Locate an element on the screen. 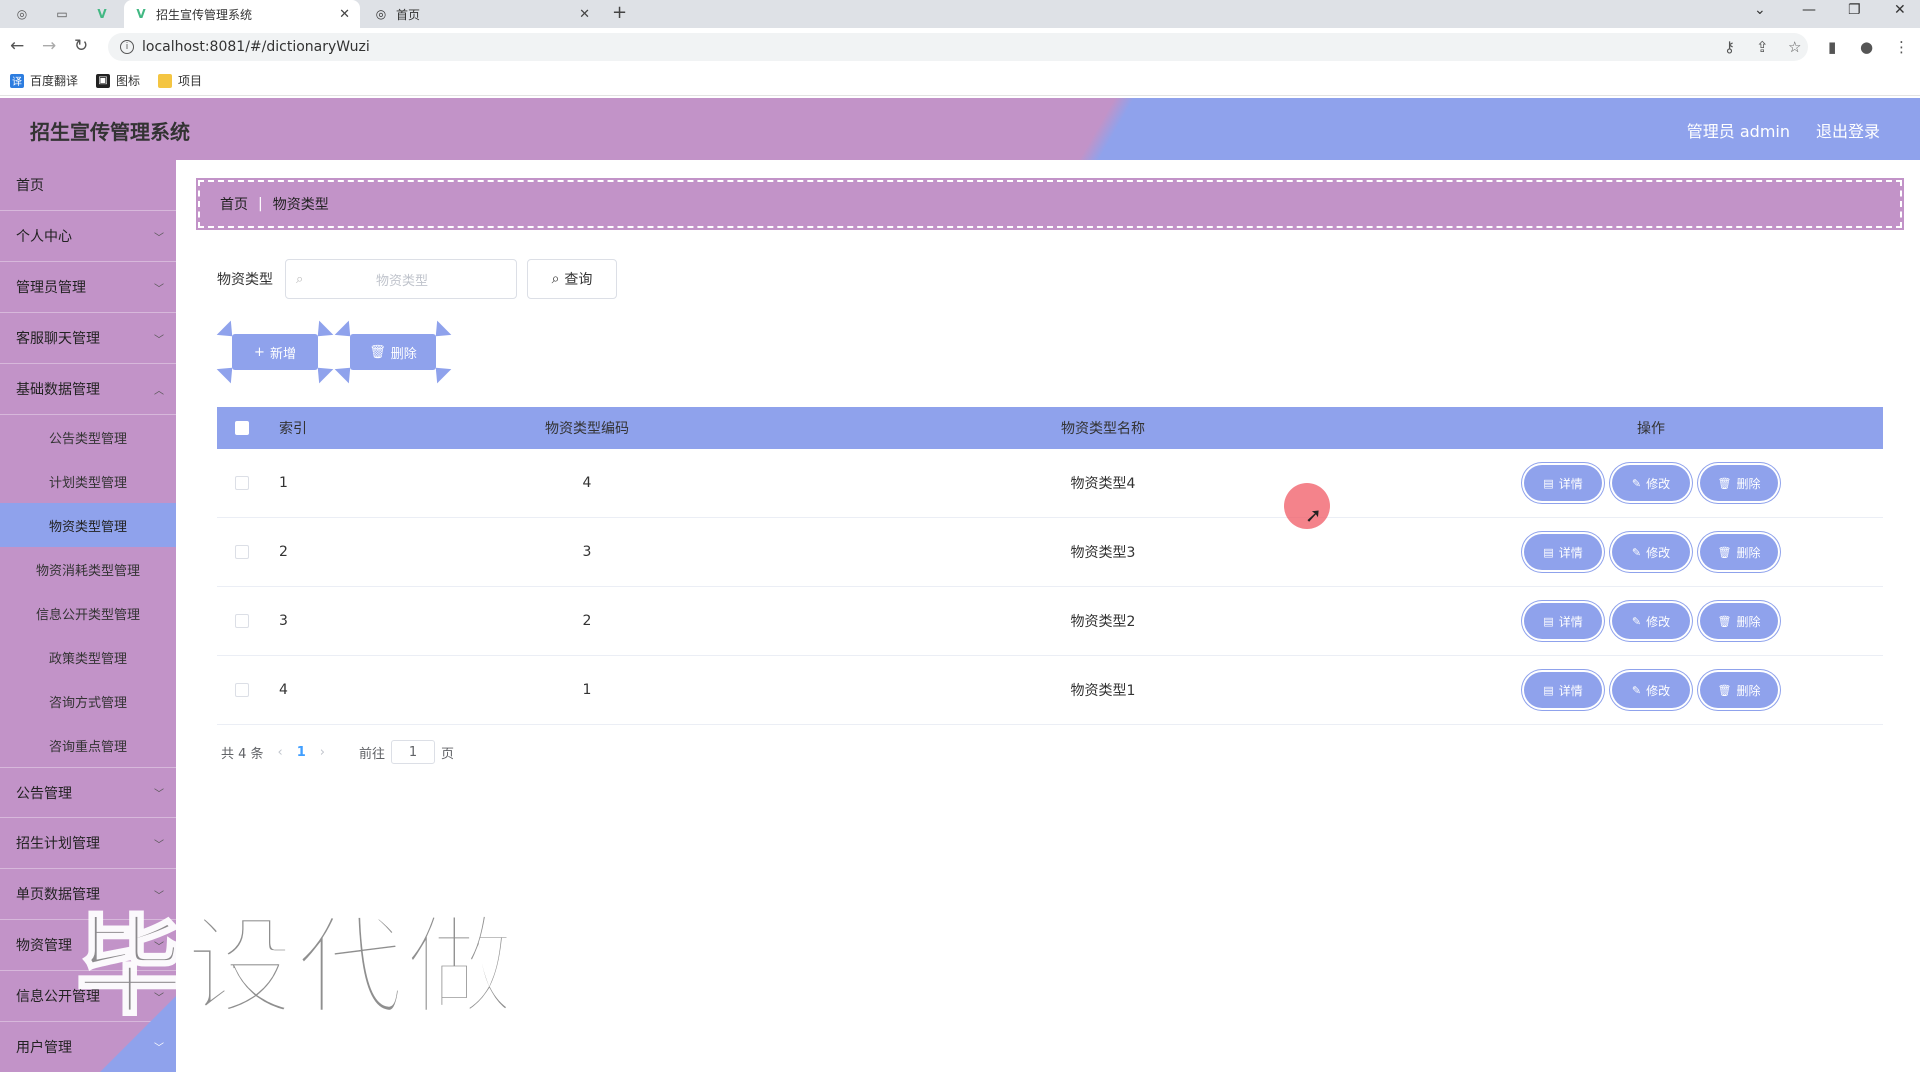 The width and height of the screenshot is (1920, 1072). chevron-down-icon: ⌄ is located at coordinates (1760, 10).